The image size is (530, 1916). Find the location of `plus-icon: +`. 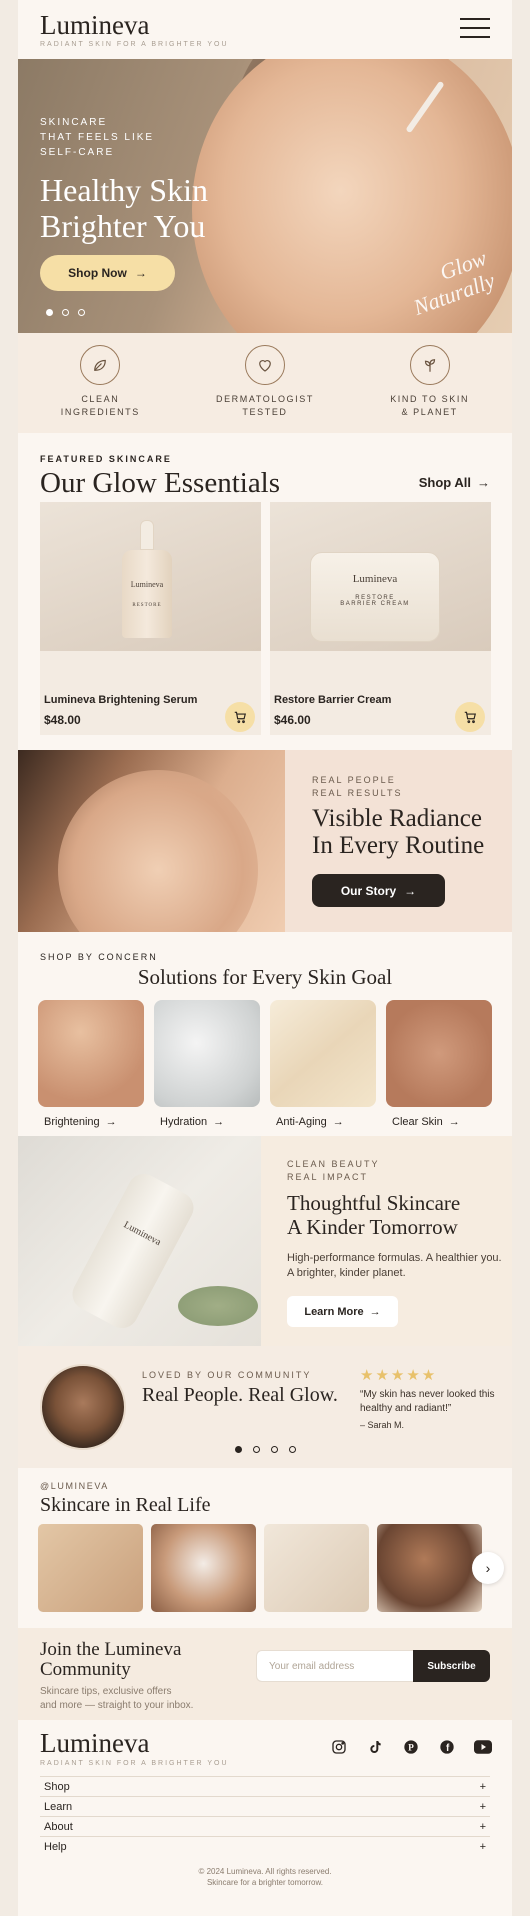

plus-icon: + is located at coordinates (482, 1806).